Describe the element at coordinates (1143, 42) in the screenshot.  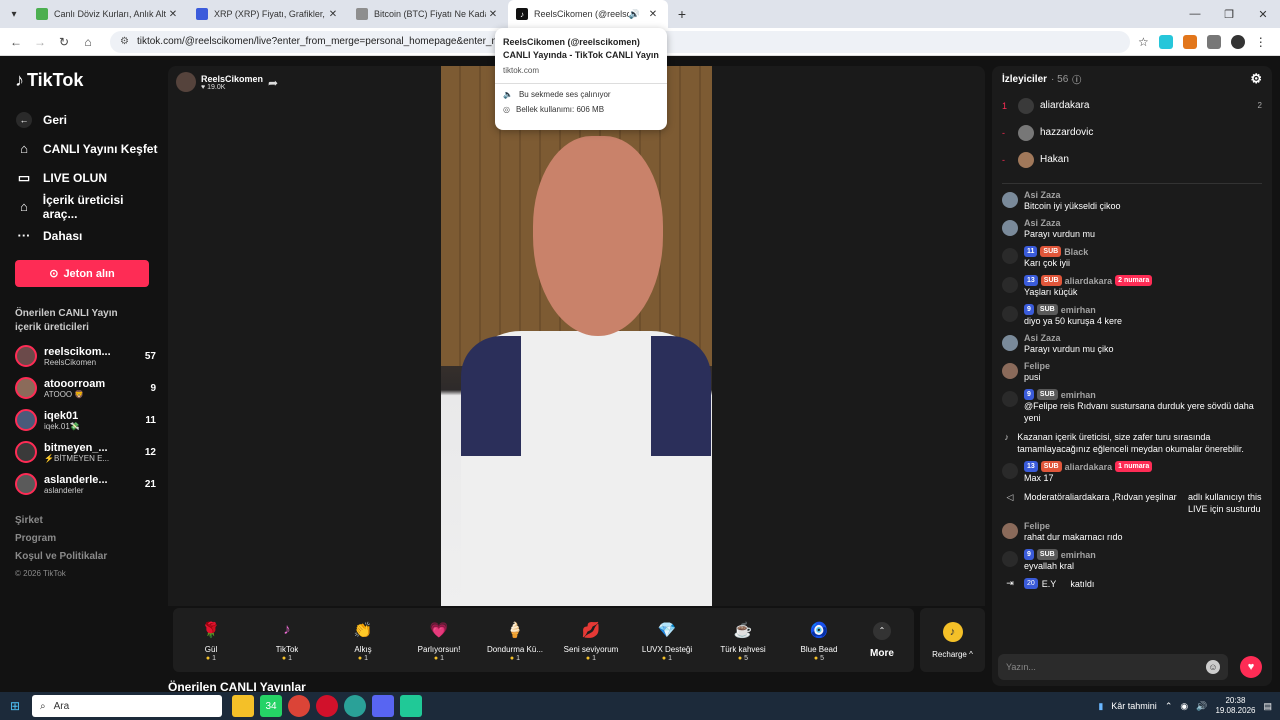
I see `bookmark-star-icon: ☆` at that location.